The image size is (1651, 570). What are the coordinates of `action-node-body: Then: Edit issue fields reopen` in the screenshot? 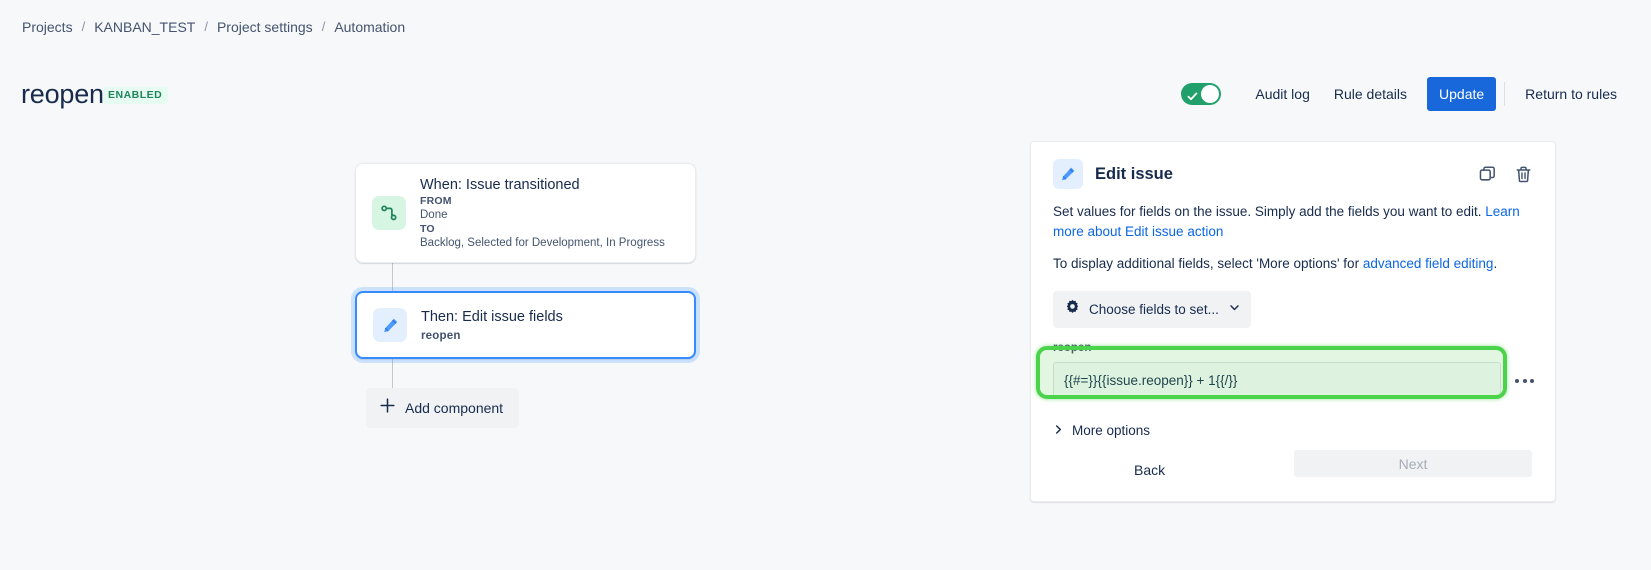 It's located at (492, 325).